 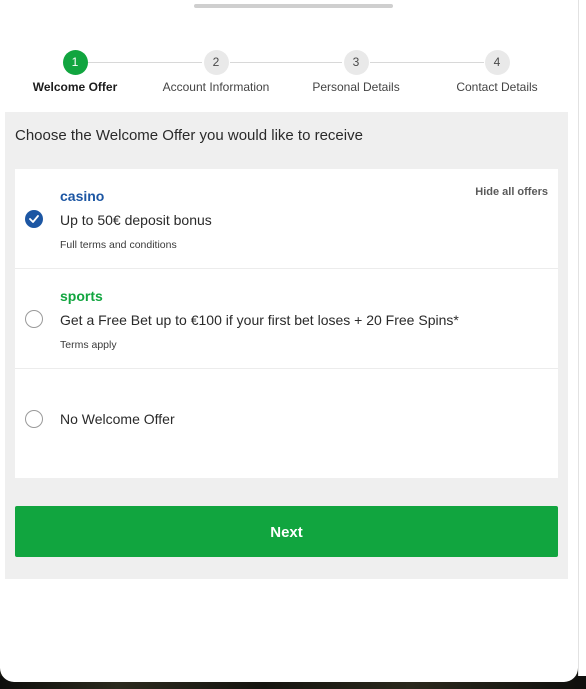 I want to click on step-label: Welcome Offer, so click(x=75, y=87).